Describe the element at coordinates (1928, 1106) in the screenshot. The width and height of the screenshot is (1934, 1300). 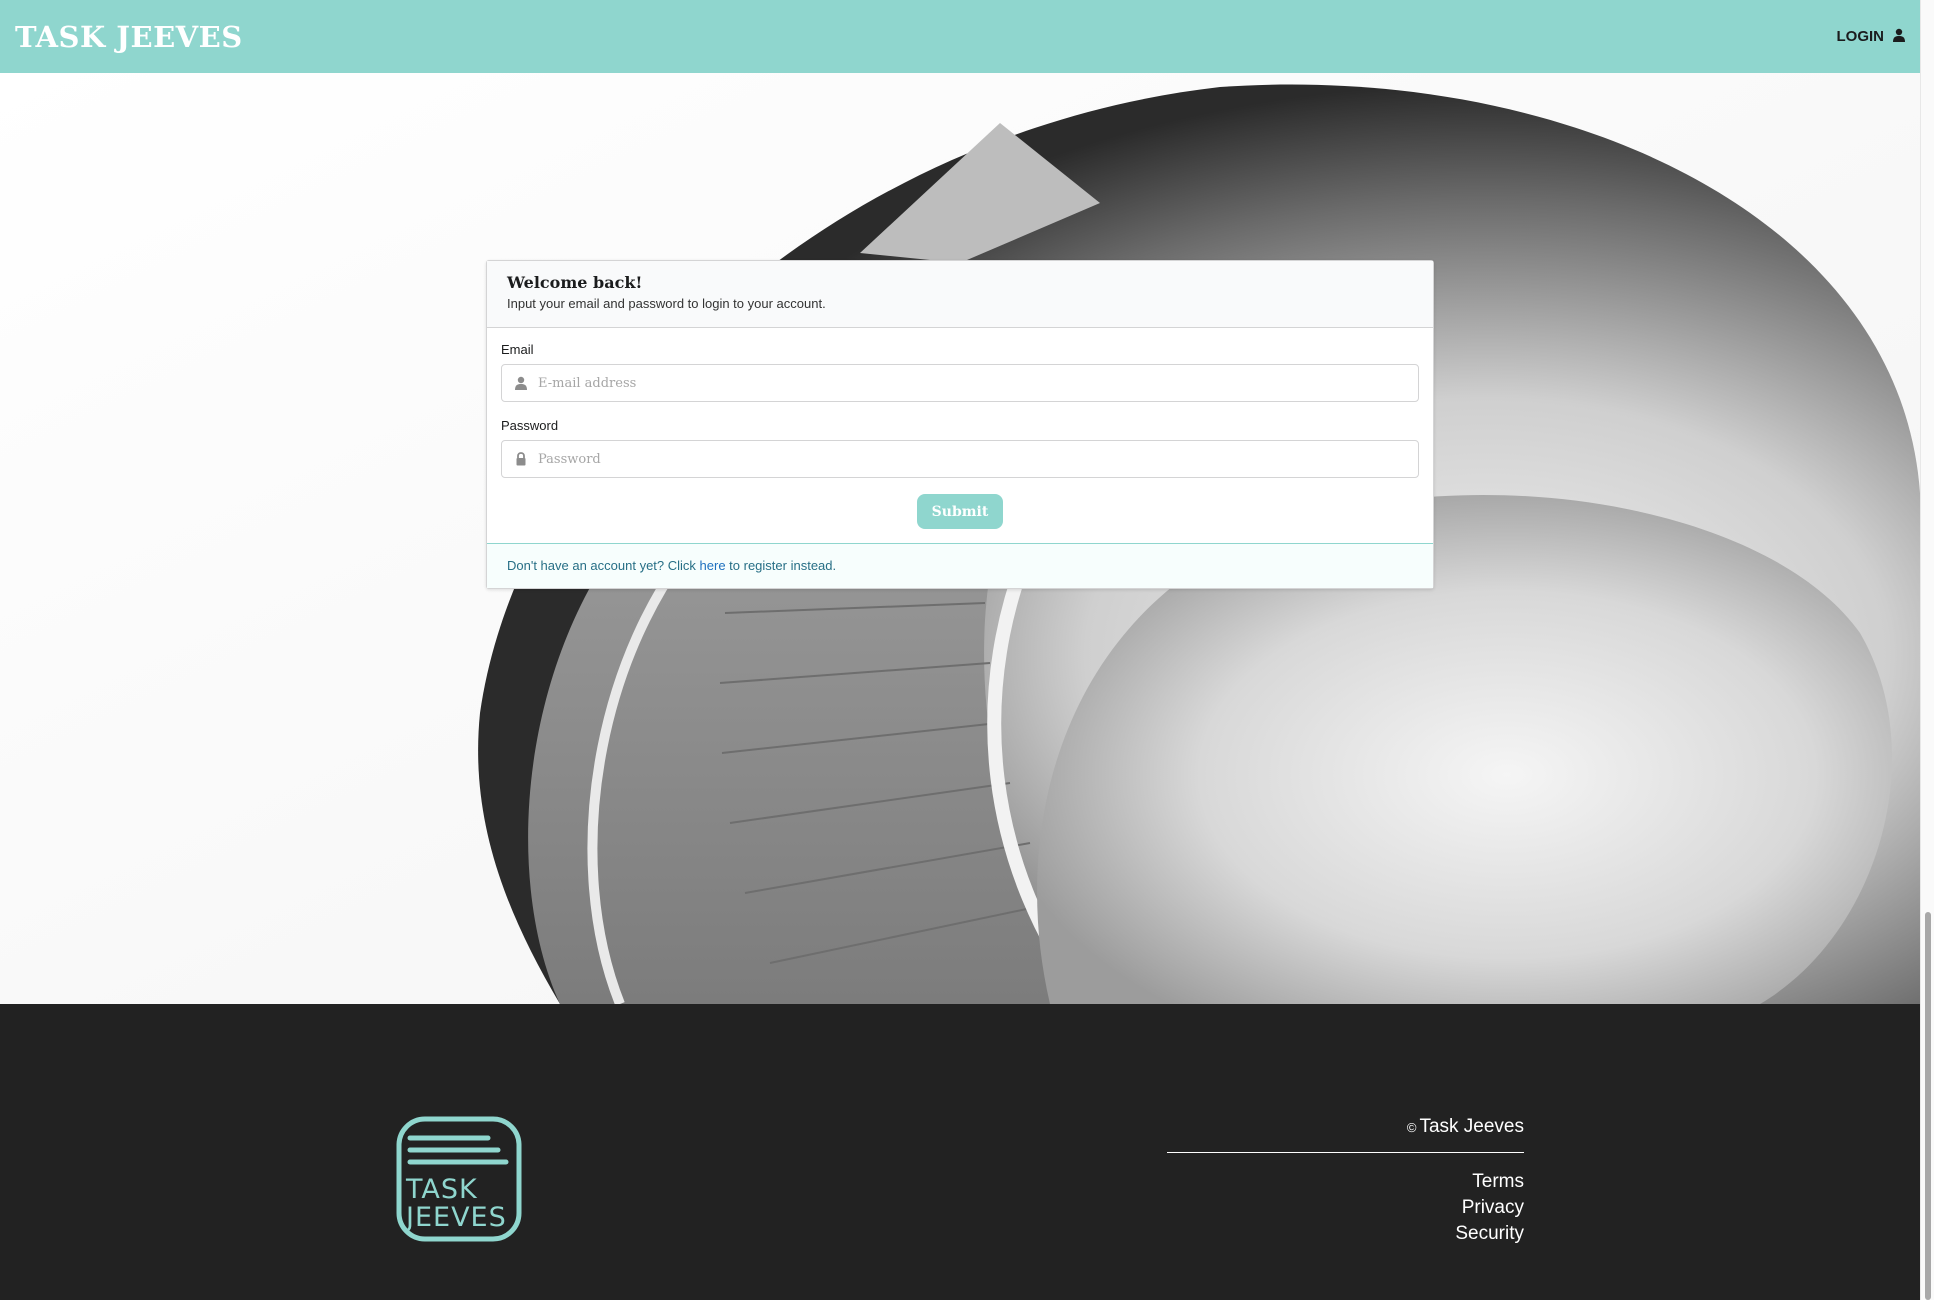
I see `scrollbar-thumb` at that location.